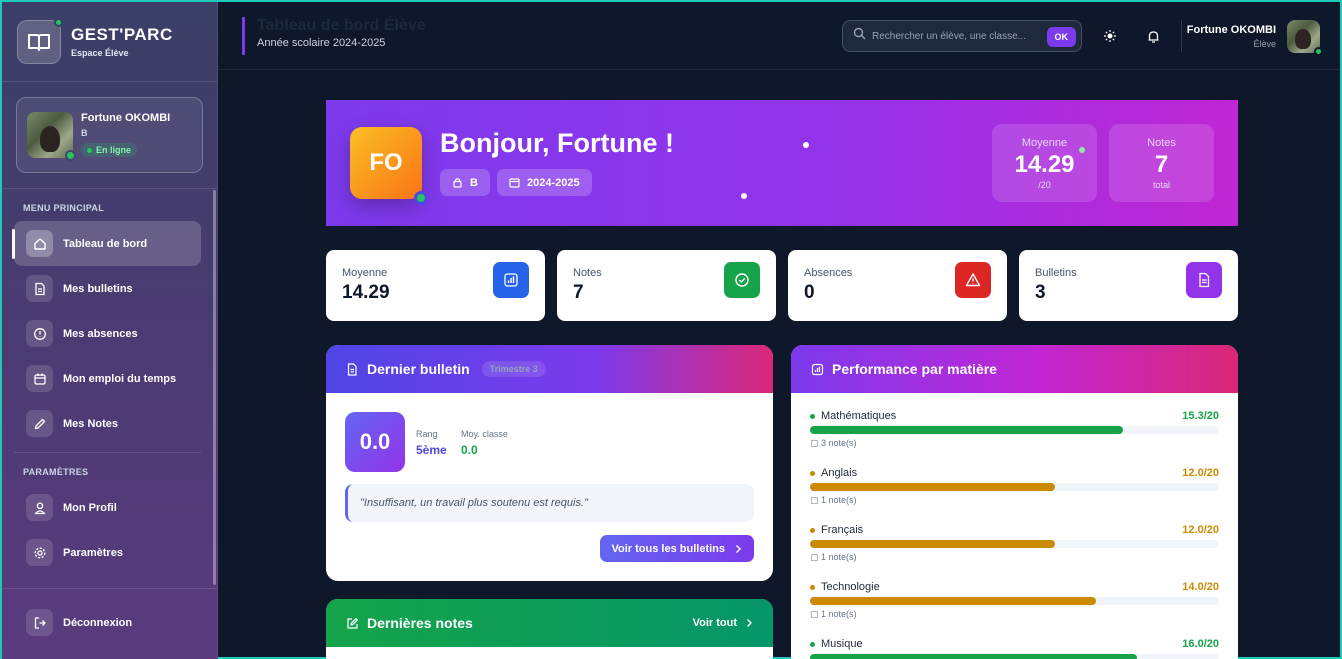 The width and height of the screenshot is (1342, 659). What do you see at coordinates (1014, 587) in the screenshot?
I see `subject-name: Technologie` at bounding box center [1014, 587].